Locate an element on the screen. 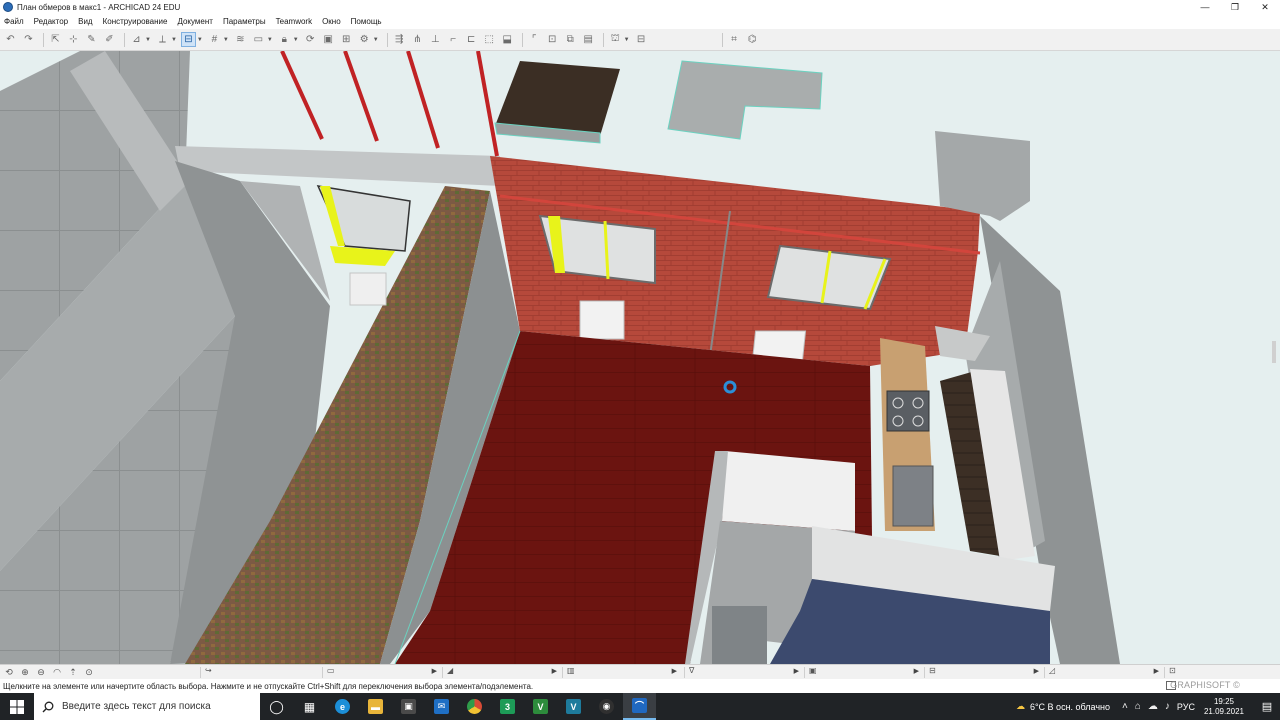 This screenshot has height=720, width=1280. menu-edit: Редактор is located at coordinates (51, 21).